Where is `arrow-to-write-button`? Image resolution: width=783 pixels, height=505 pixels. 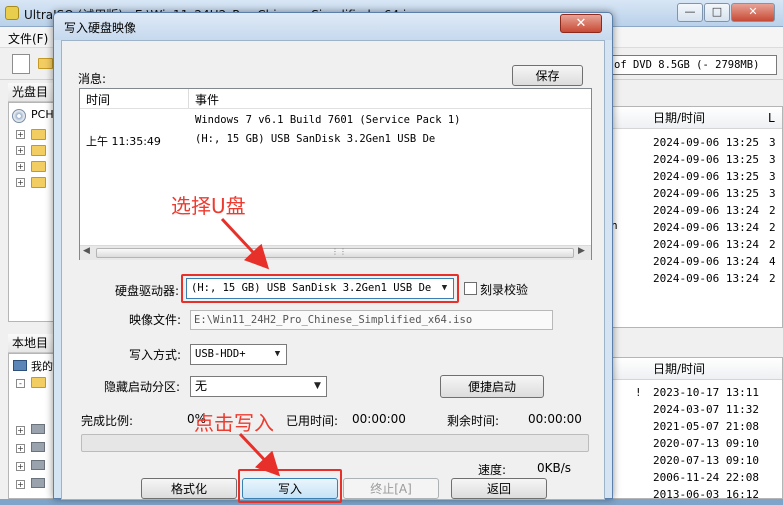
arrow-to-write-button is located at coordinates (259, 454).